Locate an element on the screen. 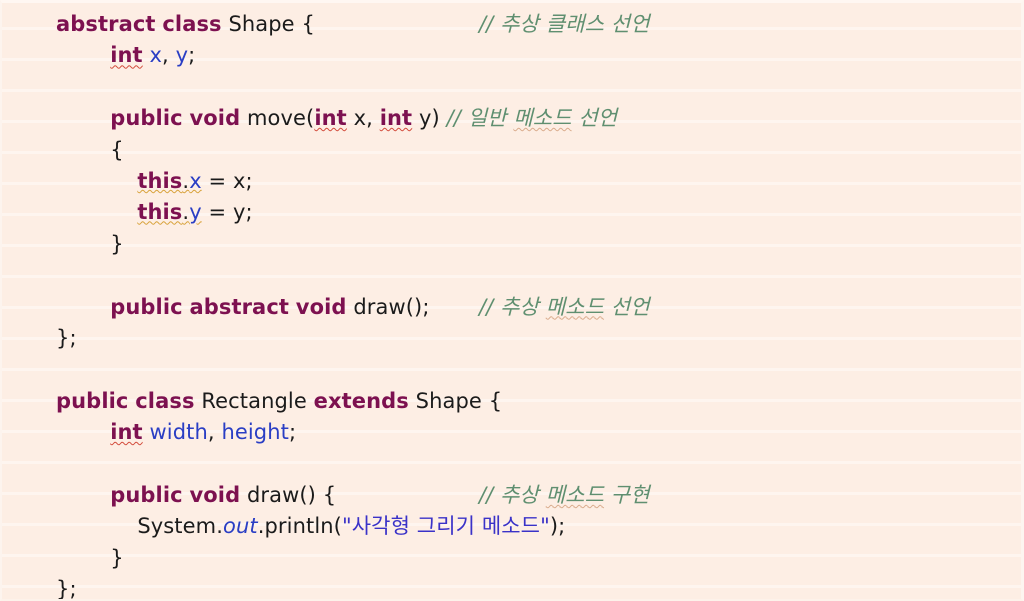 The image size is (1024, 601). comment-text: 구현 is located at coordinates (627, 494).